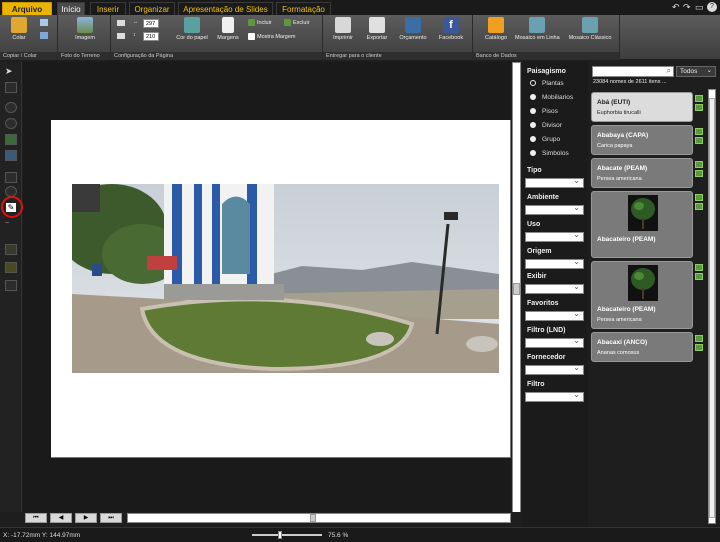 This screenshot has width=720, height=542. What do you see at coordinates (554, 236) in the screenshot?
I see `filter-dropdown-uso` at bounding box center [554, 236].